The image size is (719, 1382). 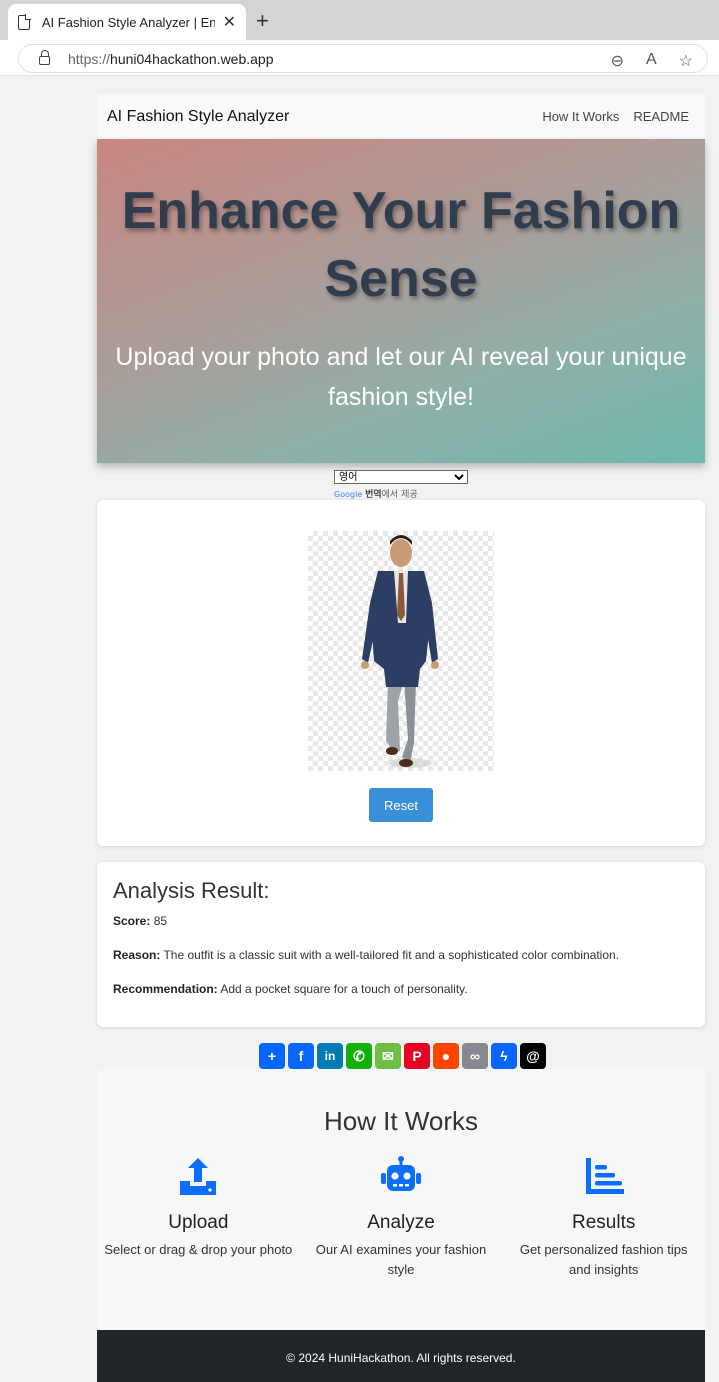 What do you see at coordinates (661, 116) in the screenshot?
I see `nav-link-readme: README` at bounding box center [661, 116].